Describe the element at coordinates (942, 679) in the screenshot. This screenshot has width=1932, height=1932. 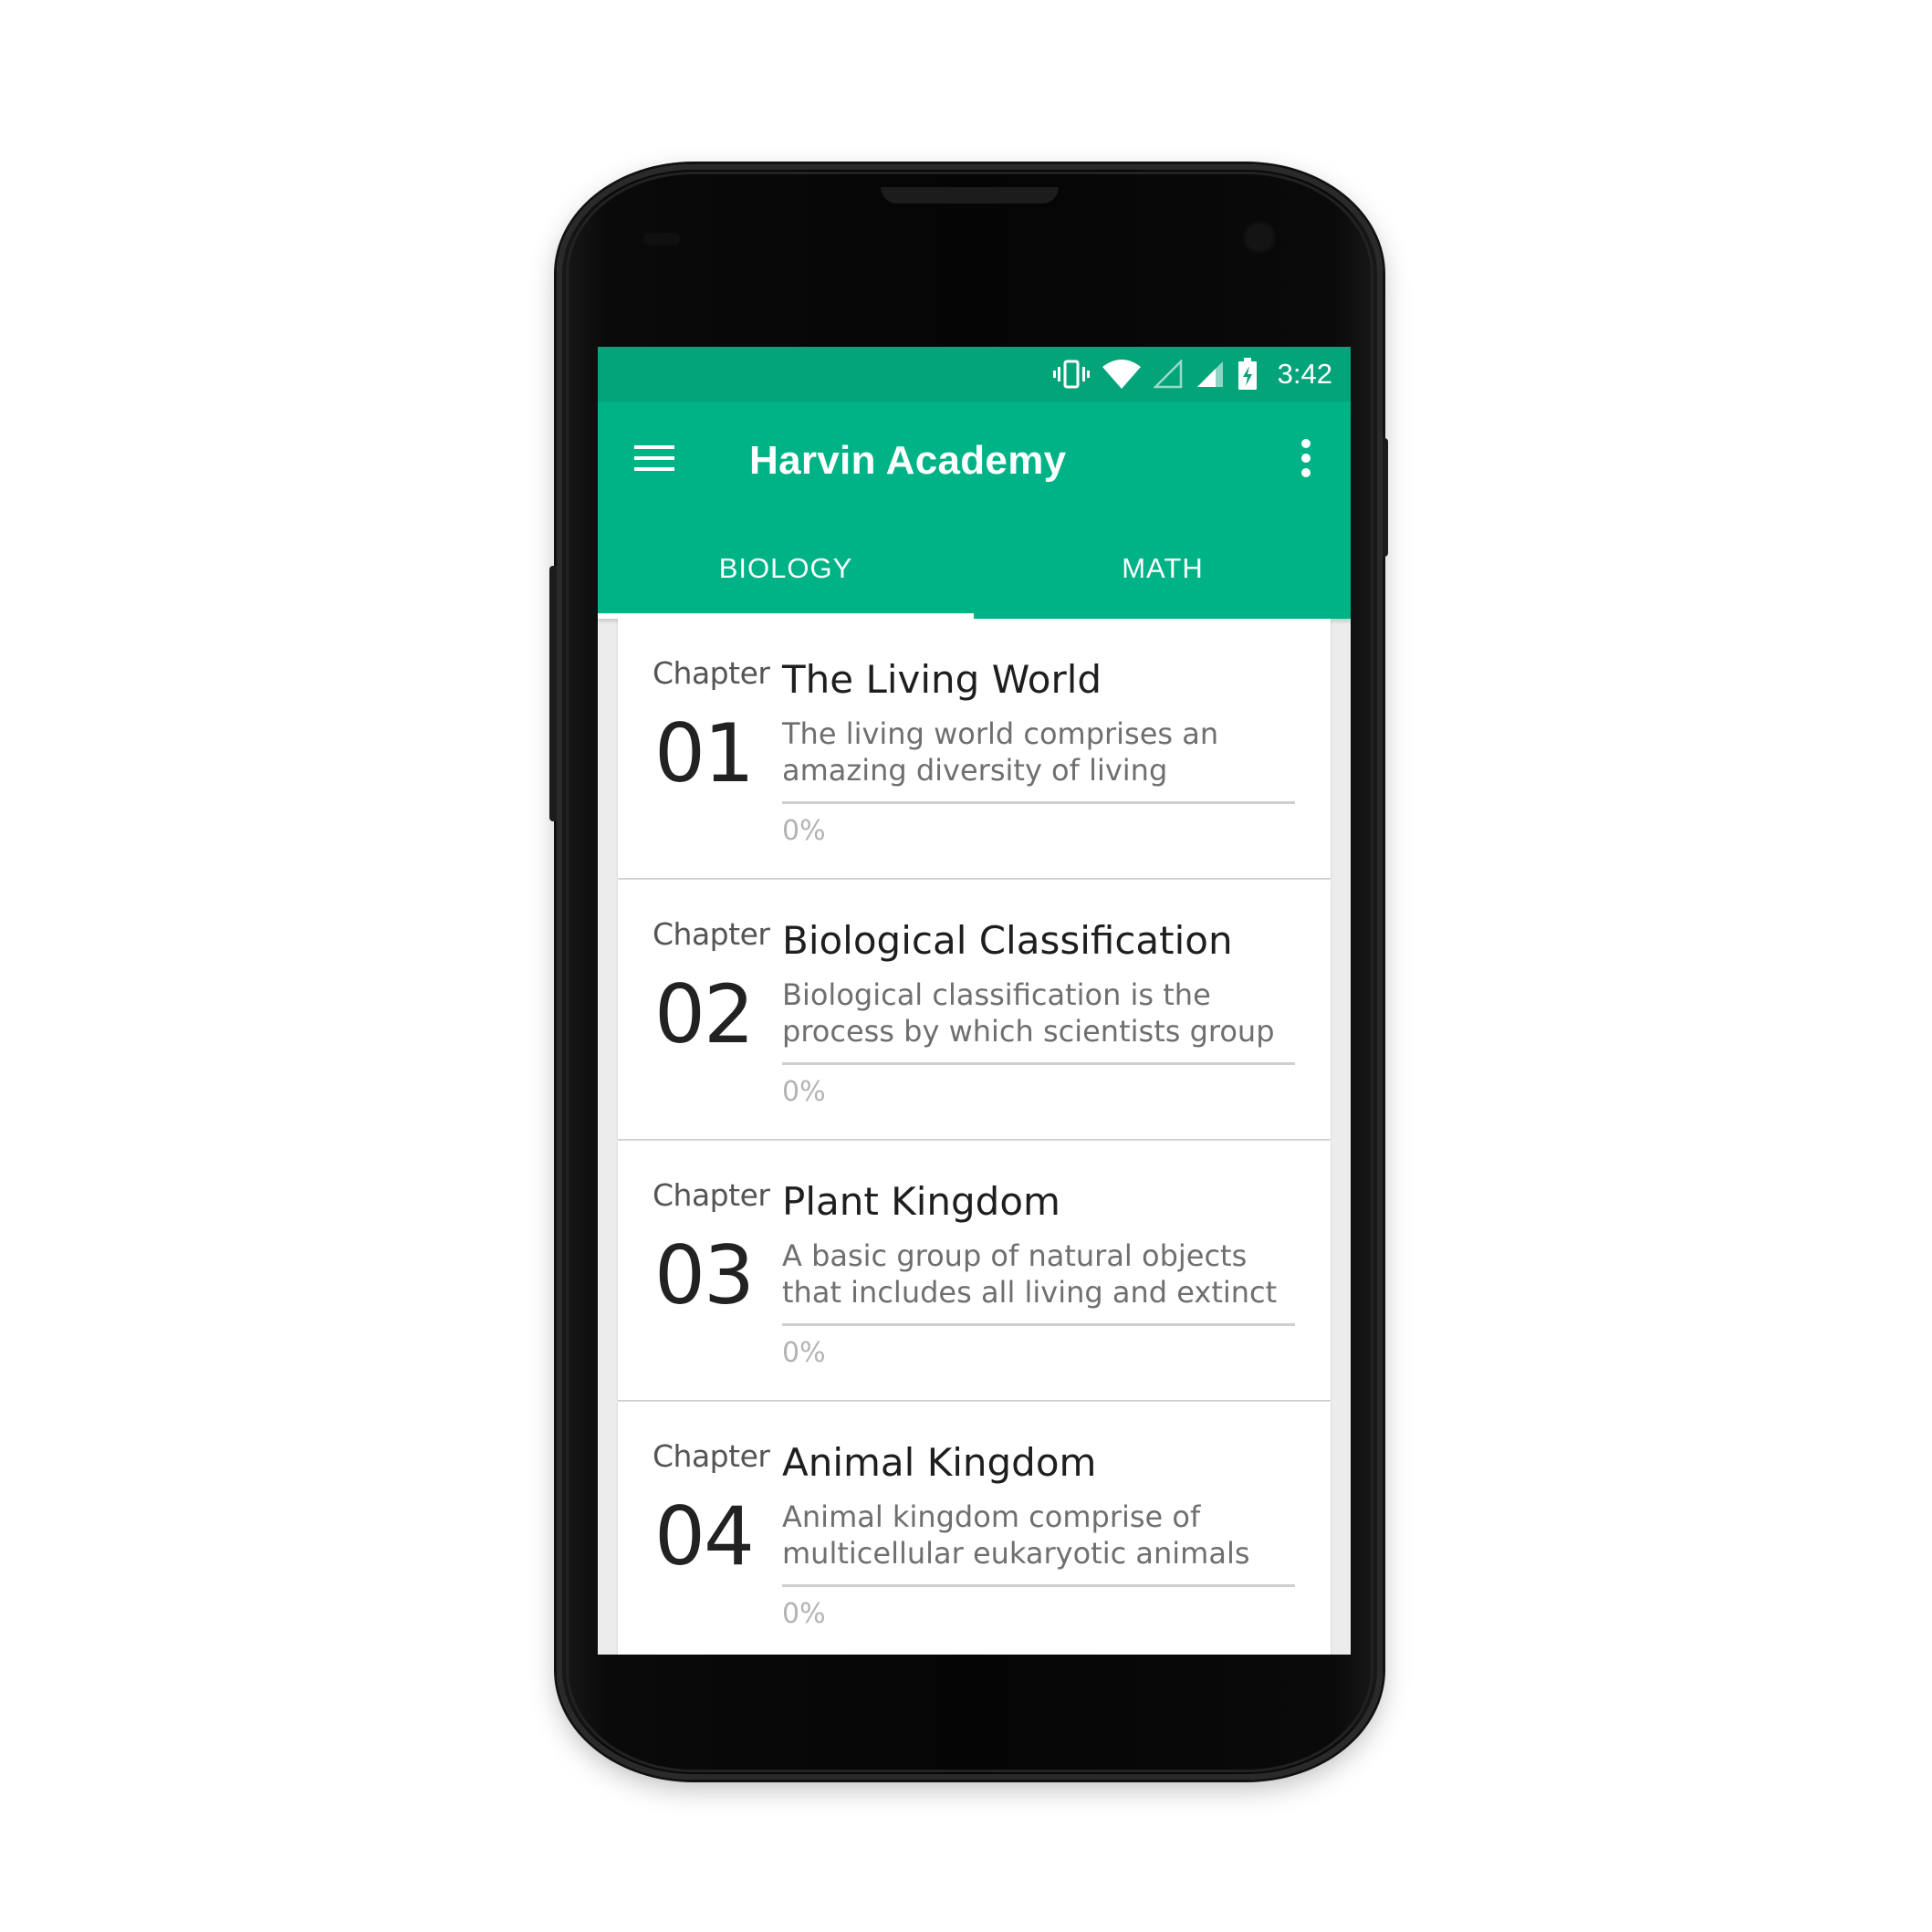
I see `chapter-title: The Living World` at that location.